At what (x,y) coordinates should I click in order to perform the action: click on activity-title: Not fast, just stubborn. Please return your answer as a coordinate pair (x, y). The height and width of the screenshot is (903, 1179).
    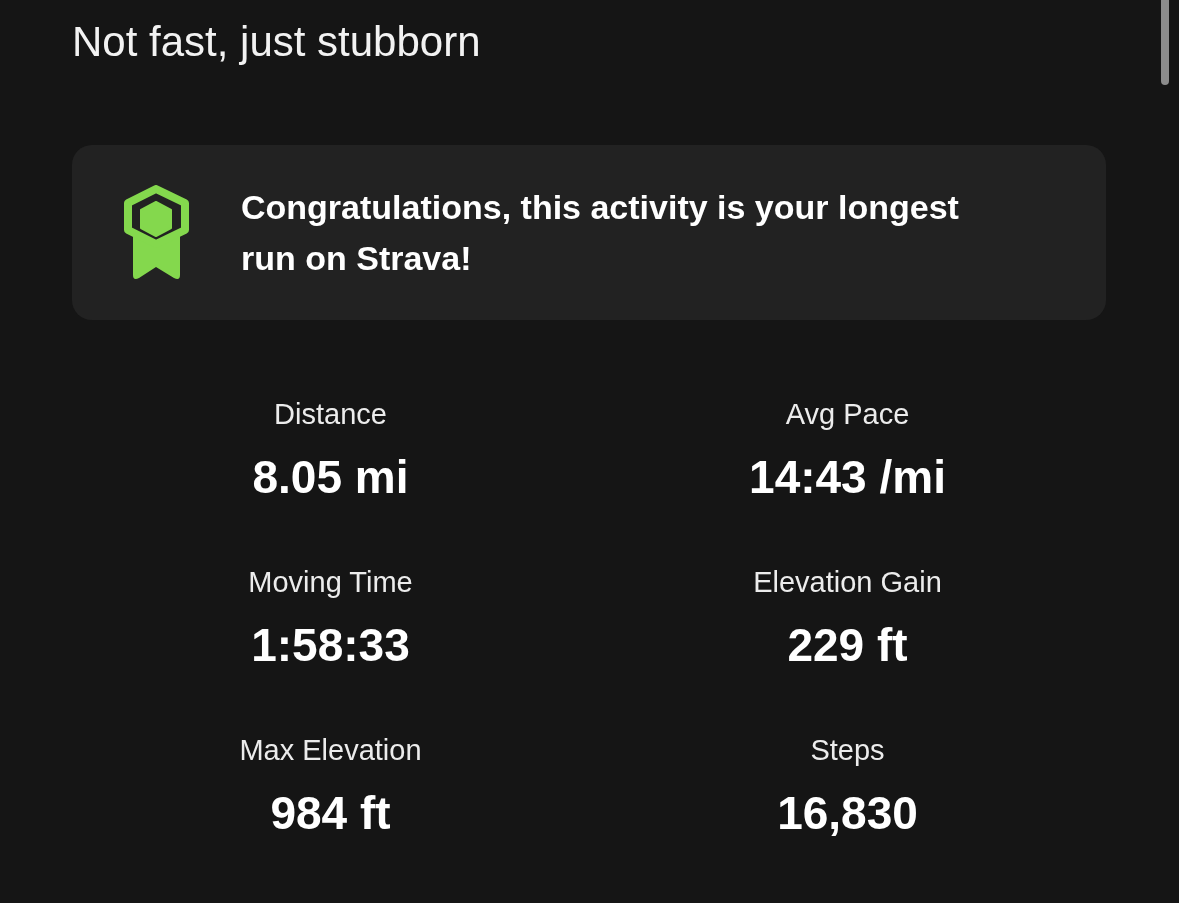
    Looking at the image, I should click on (277, 42).